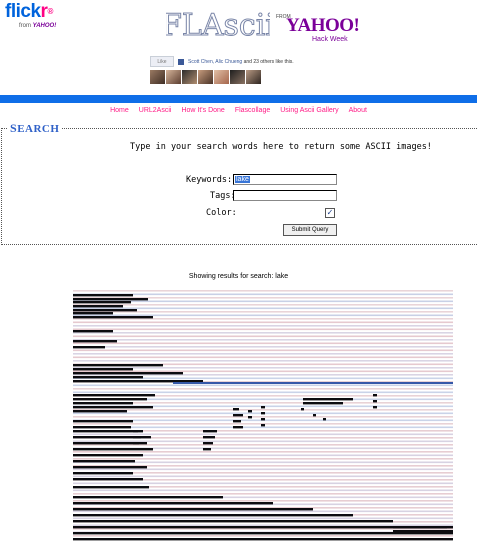 Image resolution: width=477 pixels, height=541 pixels. Describe the element at coordinates (202, 110) in the screenshot. I see `nav-how-its-done: How It's Done` at that location.